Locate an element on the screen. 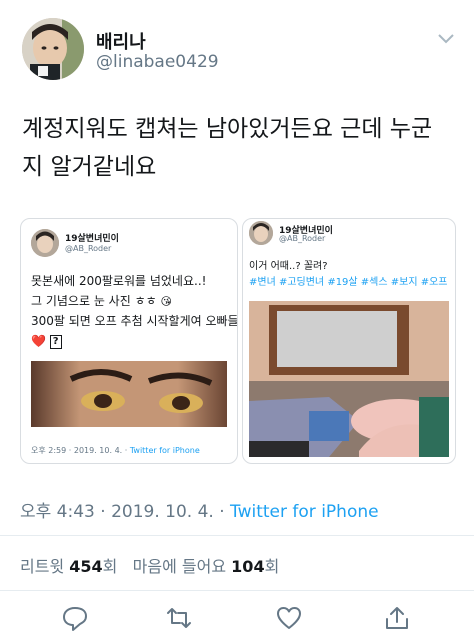 This screenshot has width=474, height=642. embedded-text-line3: 300팔 되면 오프 추첨 시작할게여 오빠들 is located at coordinates (134, 321).